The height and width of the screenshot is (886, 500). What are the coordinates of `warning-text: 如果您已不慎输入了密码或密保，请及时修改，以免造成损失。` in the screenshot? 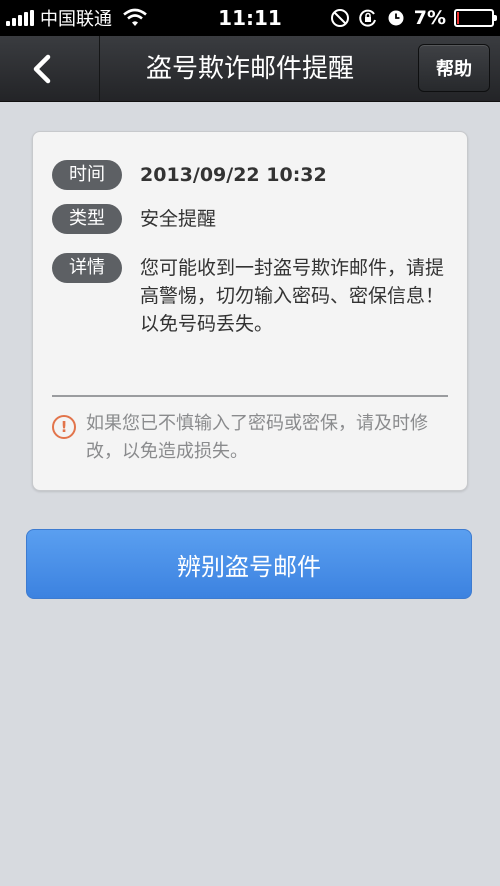 It's located at (257, 437).